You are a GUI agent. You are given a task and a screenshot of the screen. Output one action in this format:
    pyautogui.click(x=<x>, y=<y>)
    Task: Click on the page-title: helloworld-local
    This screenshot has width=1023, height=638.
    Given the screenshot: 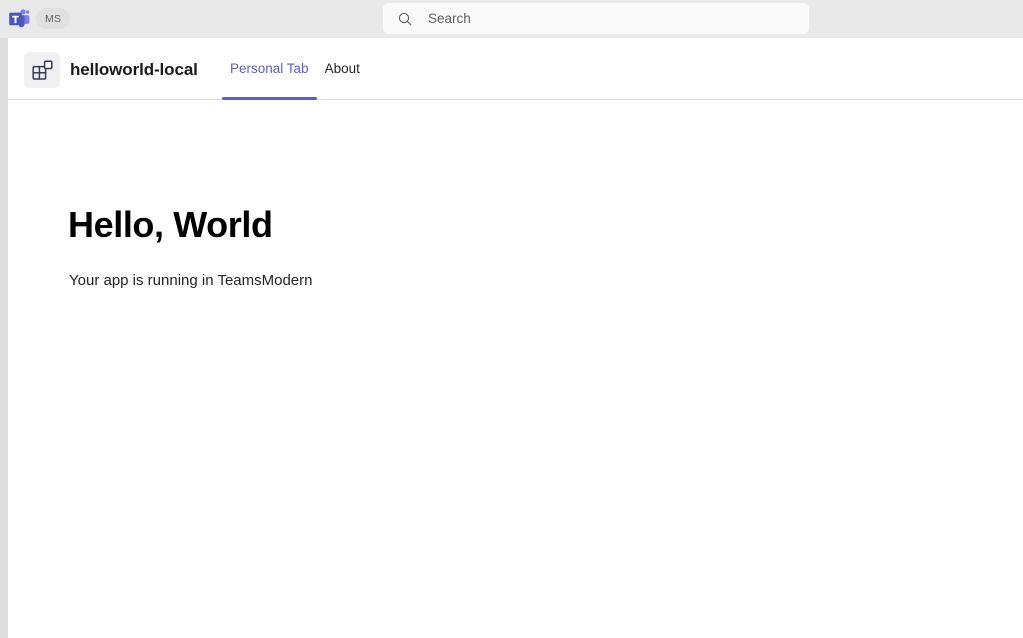 What is the action you would take?
    pyautogui.click(x=134, y=69)
    